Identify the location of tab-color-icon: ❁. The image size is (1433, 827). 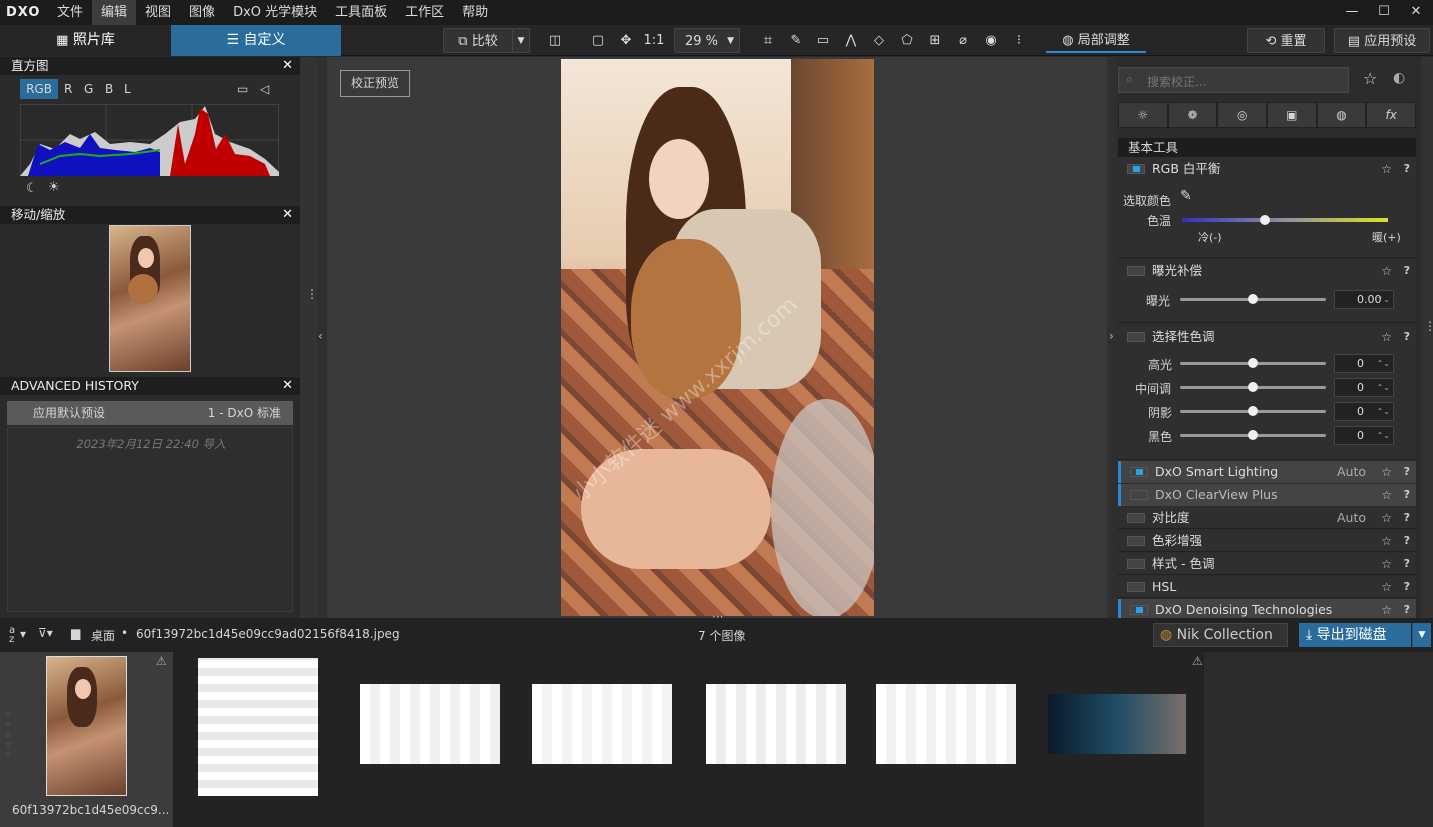
(1192, 115).